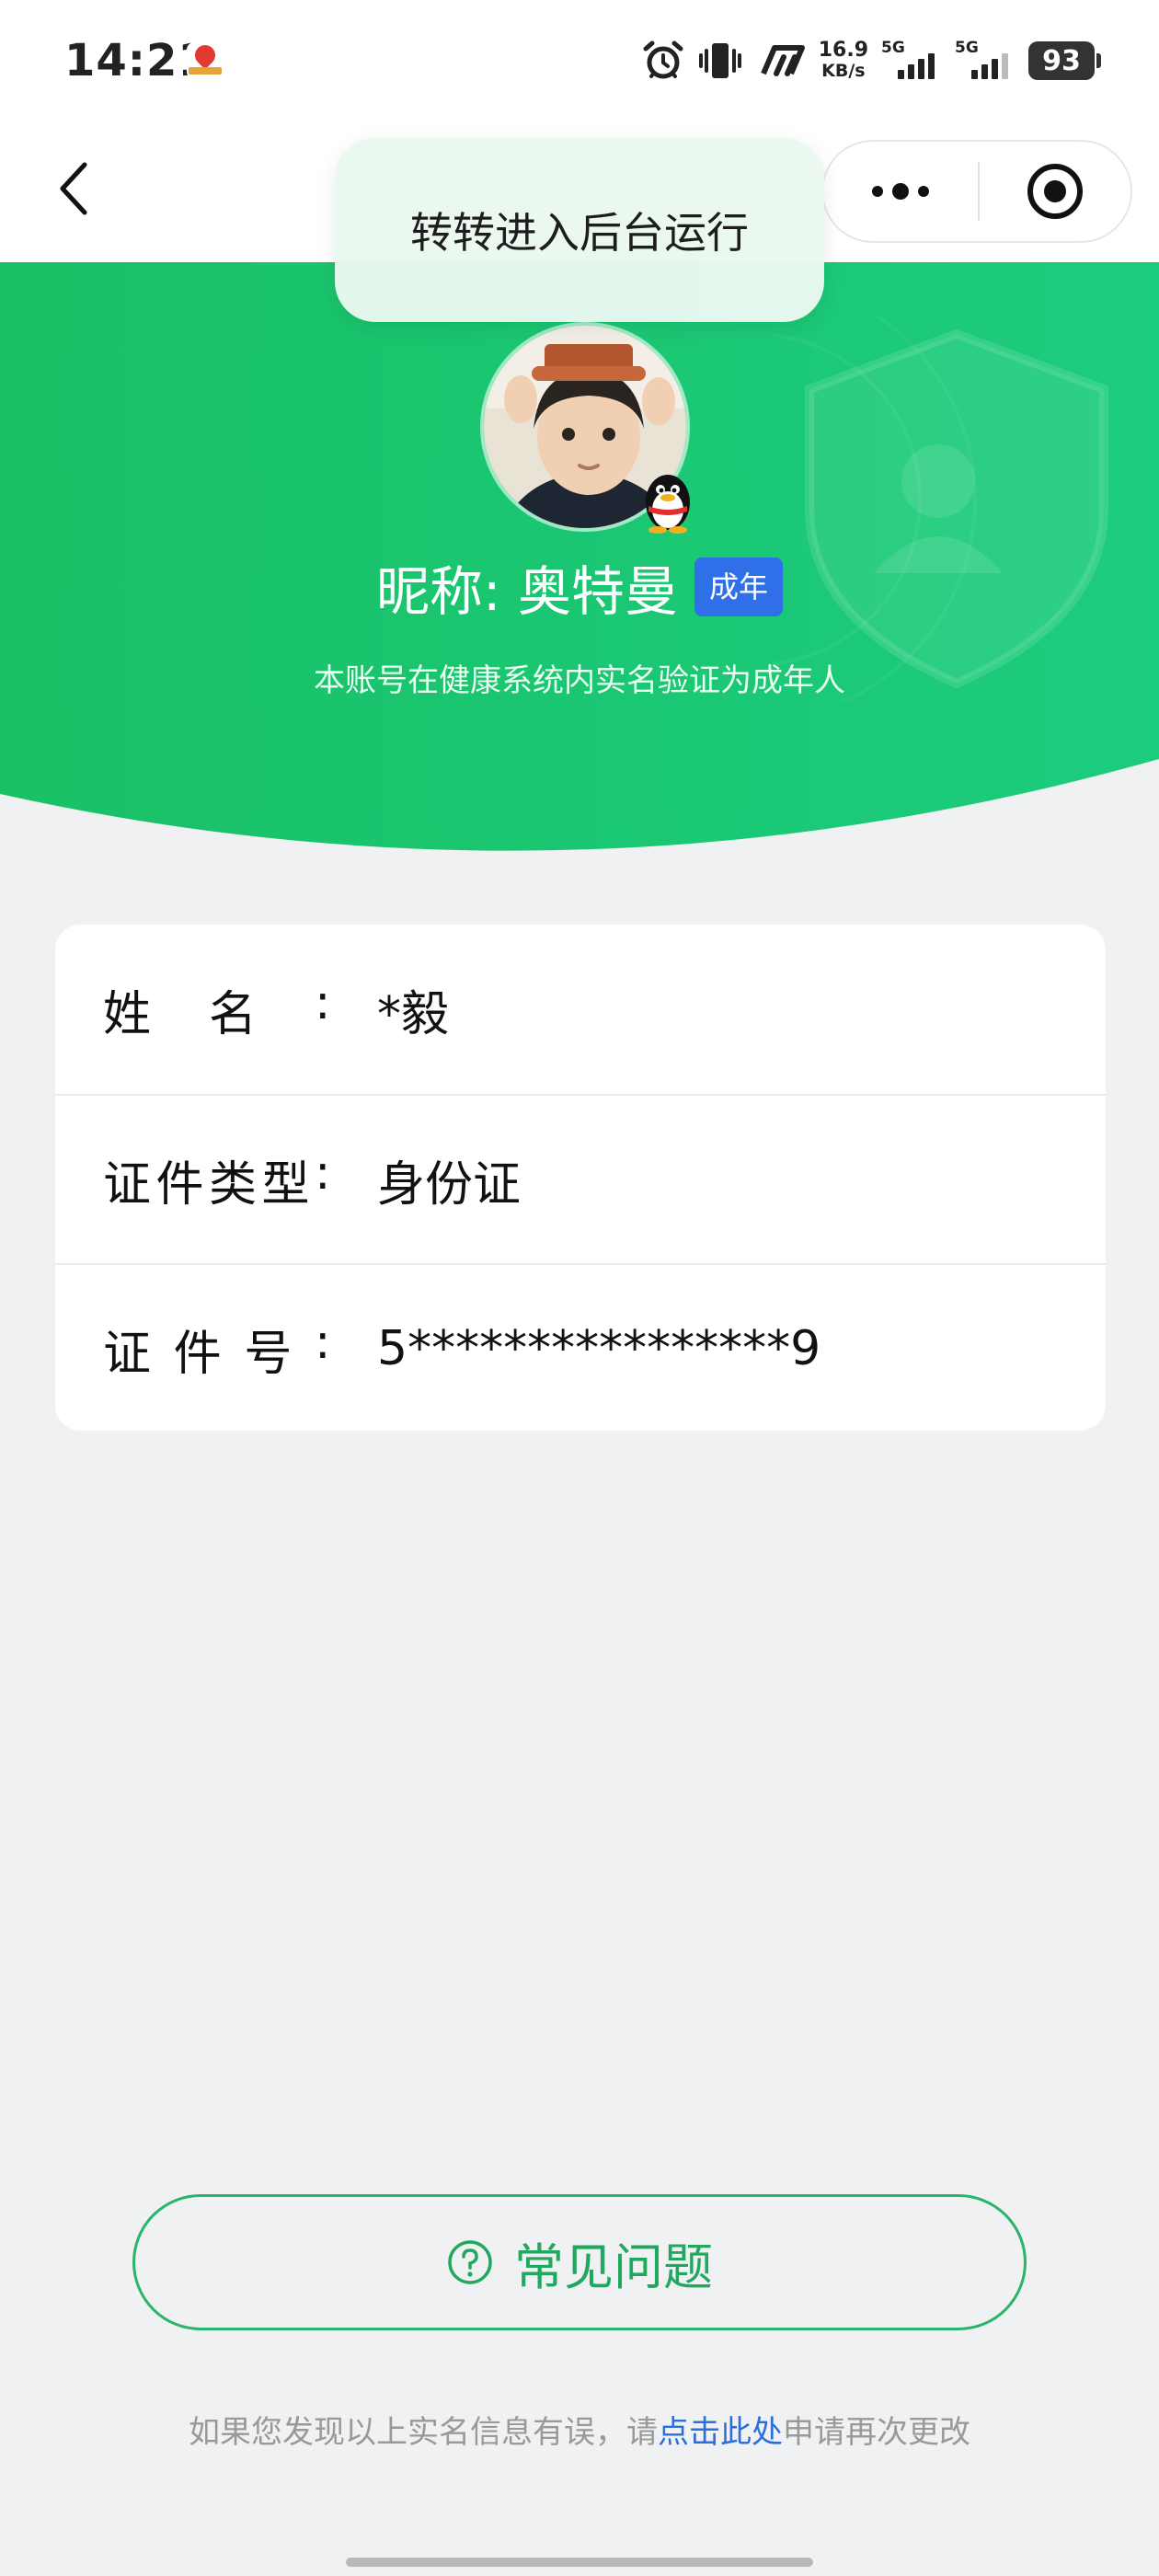  I want to click on question-circle-icon, so click(470, 2262).